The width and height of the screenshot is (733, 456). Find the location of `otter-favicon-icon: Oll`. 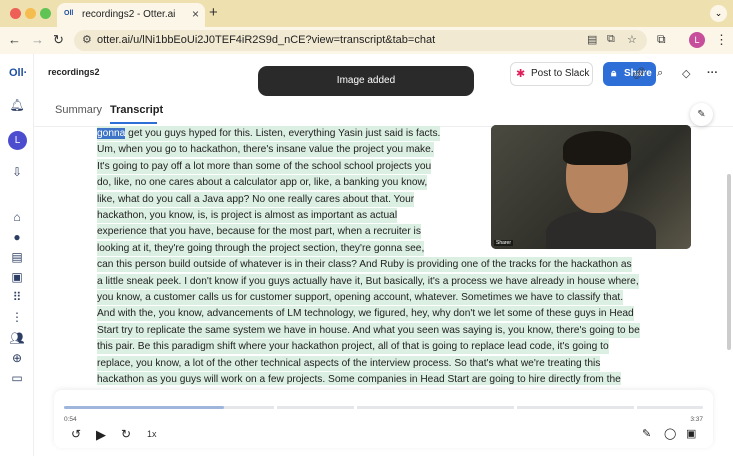

otter-favicon-icon: Oll is located at coordinates (69, 13).